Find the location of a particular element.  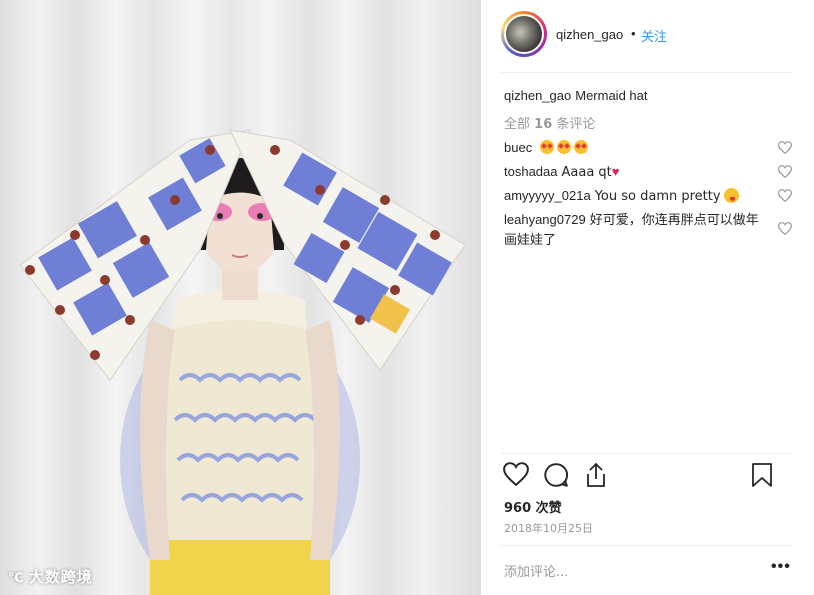

bookmark-icon is located at coordinates (762, 475).